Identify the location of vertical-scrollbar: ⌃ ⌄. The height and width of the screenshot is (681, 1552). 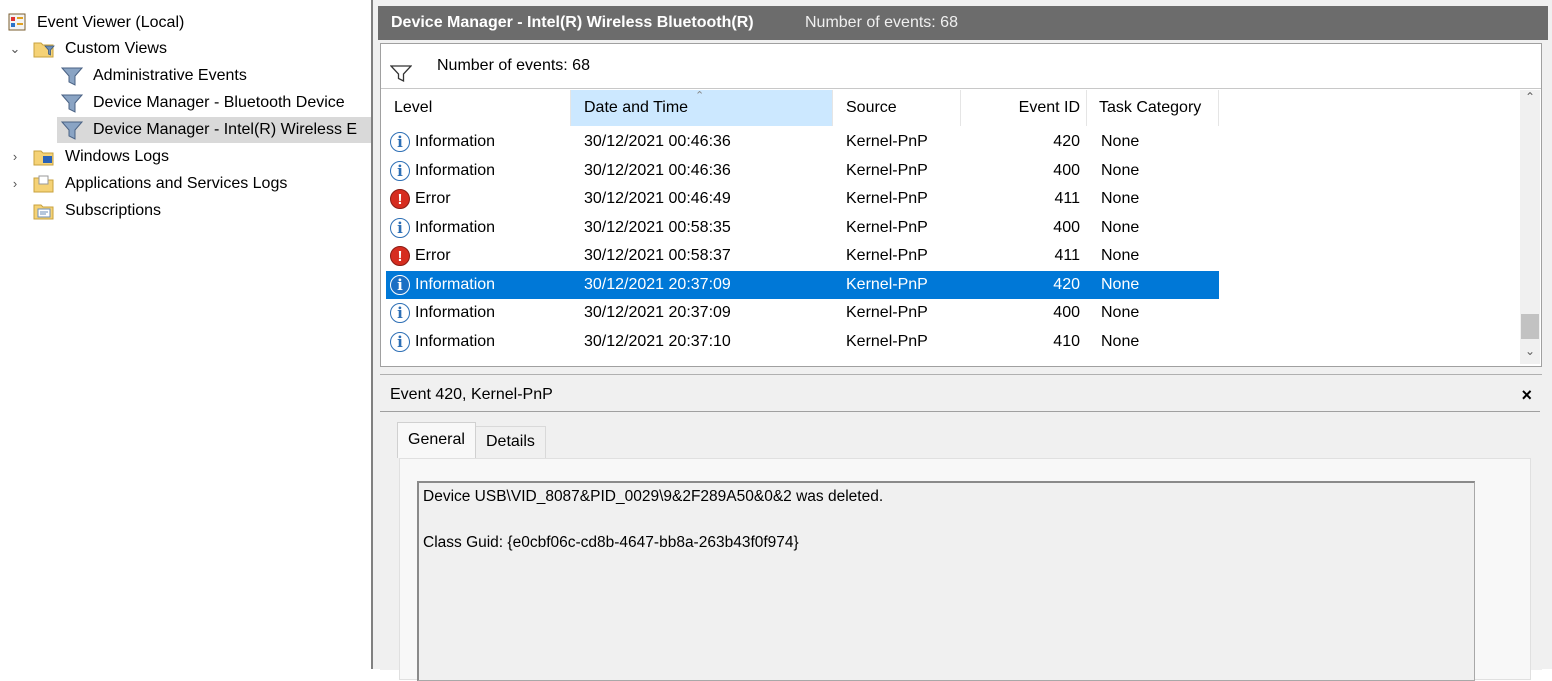
(1530, 227).